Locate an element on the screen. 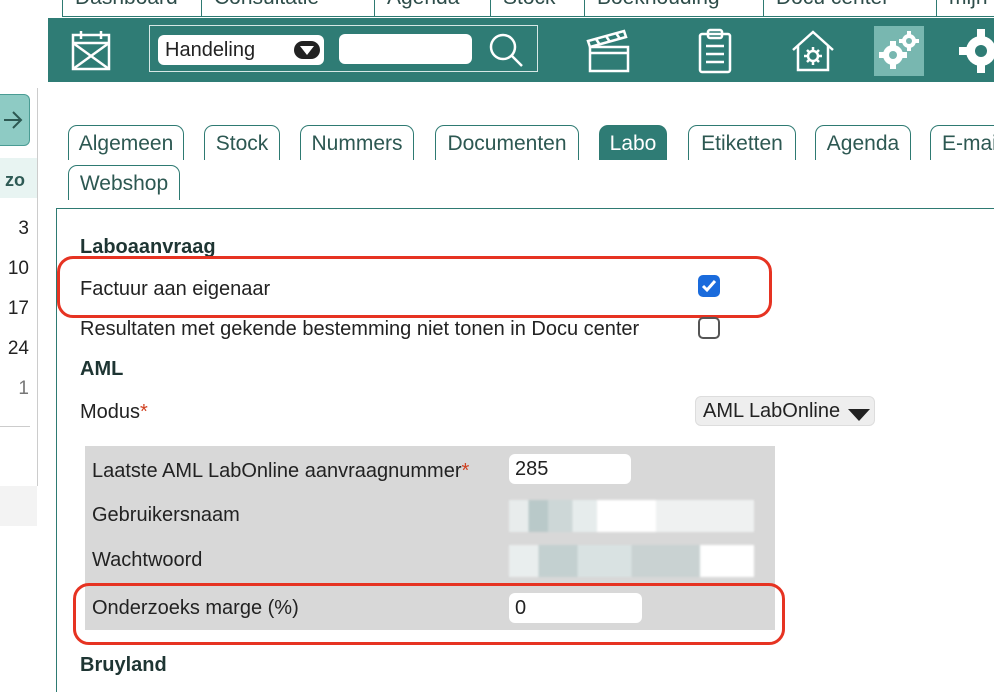  main-toolbar: Handeling is located at coordinates (521, 50).